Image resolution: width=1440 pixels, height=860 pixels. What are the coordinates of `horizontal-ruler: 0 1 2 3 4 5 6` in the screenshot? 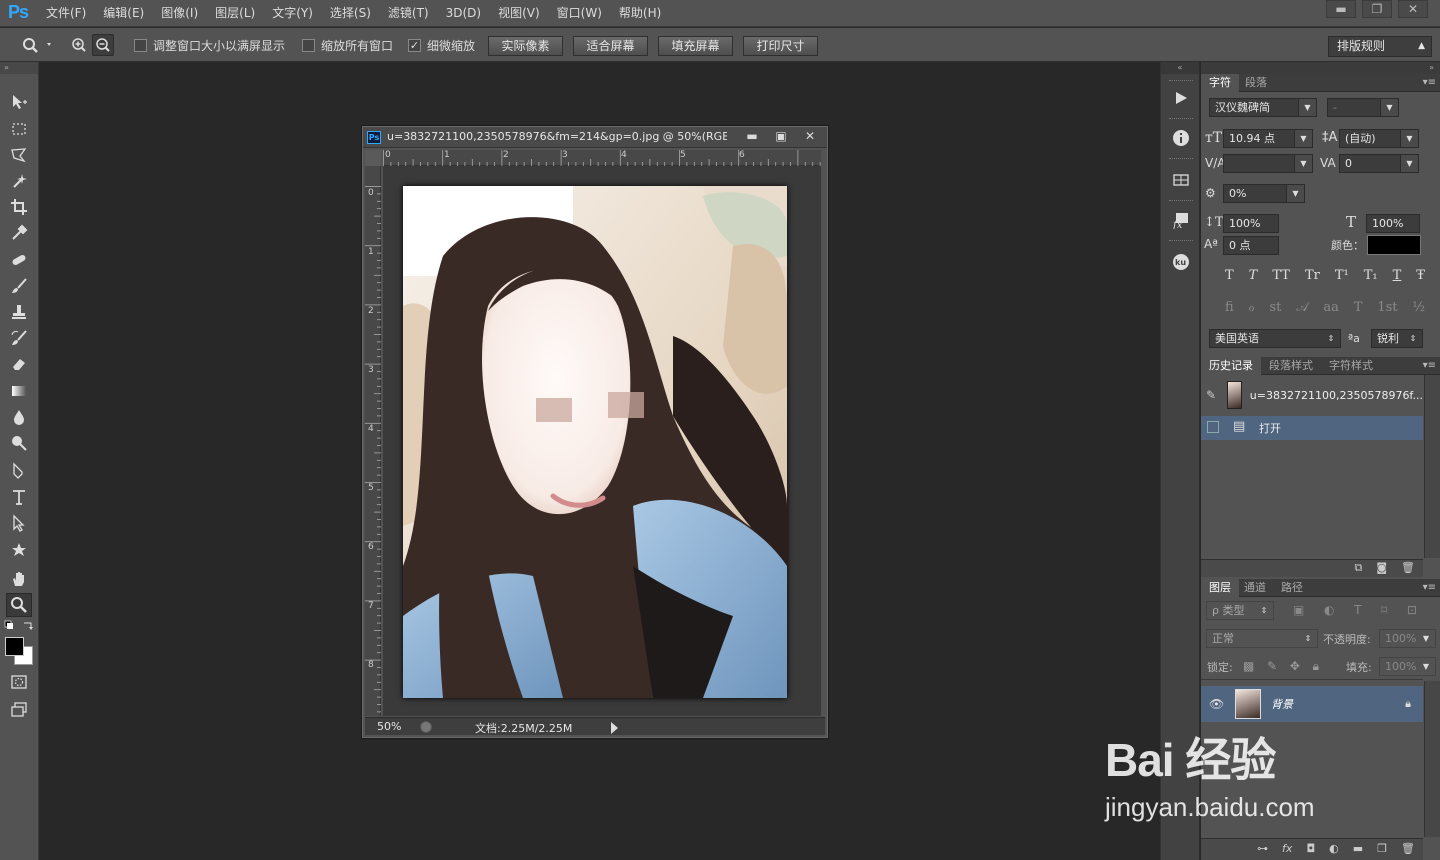 It's located at (602, 158).